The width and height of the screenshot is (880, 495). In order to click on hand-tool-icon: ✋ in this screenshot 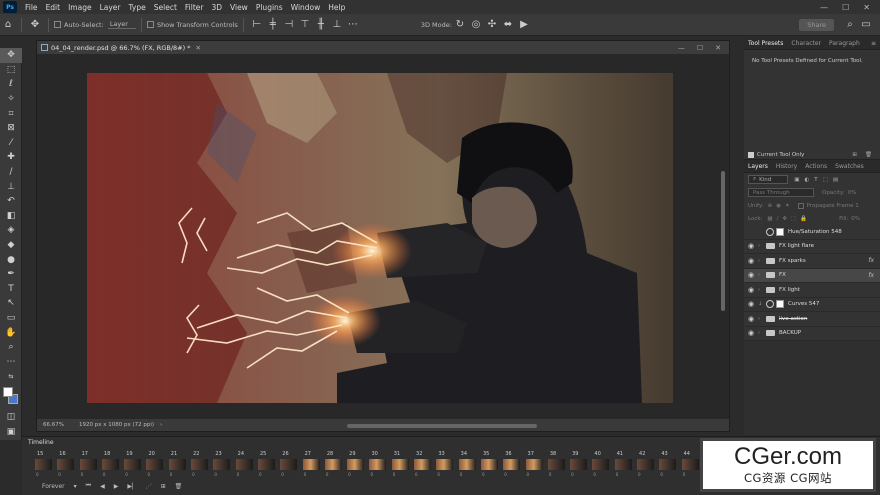, I will do `click(11, 332)`.